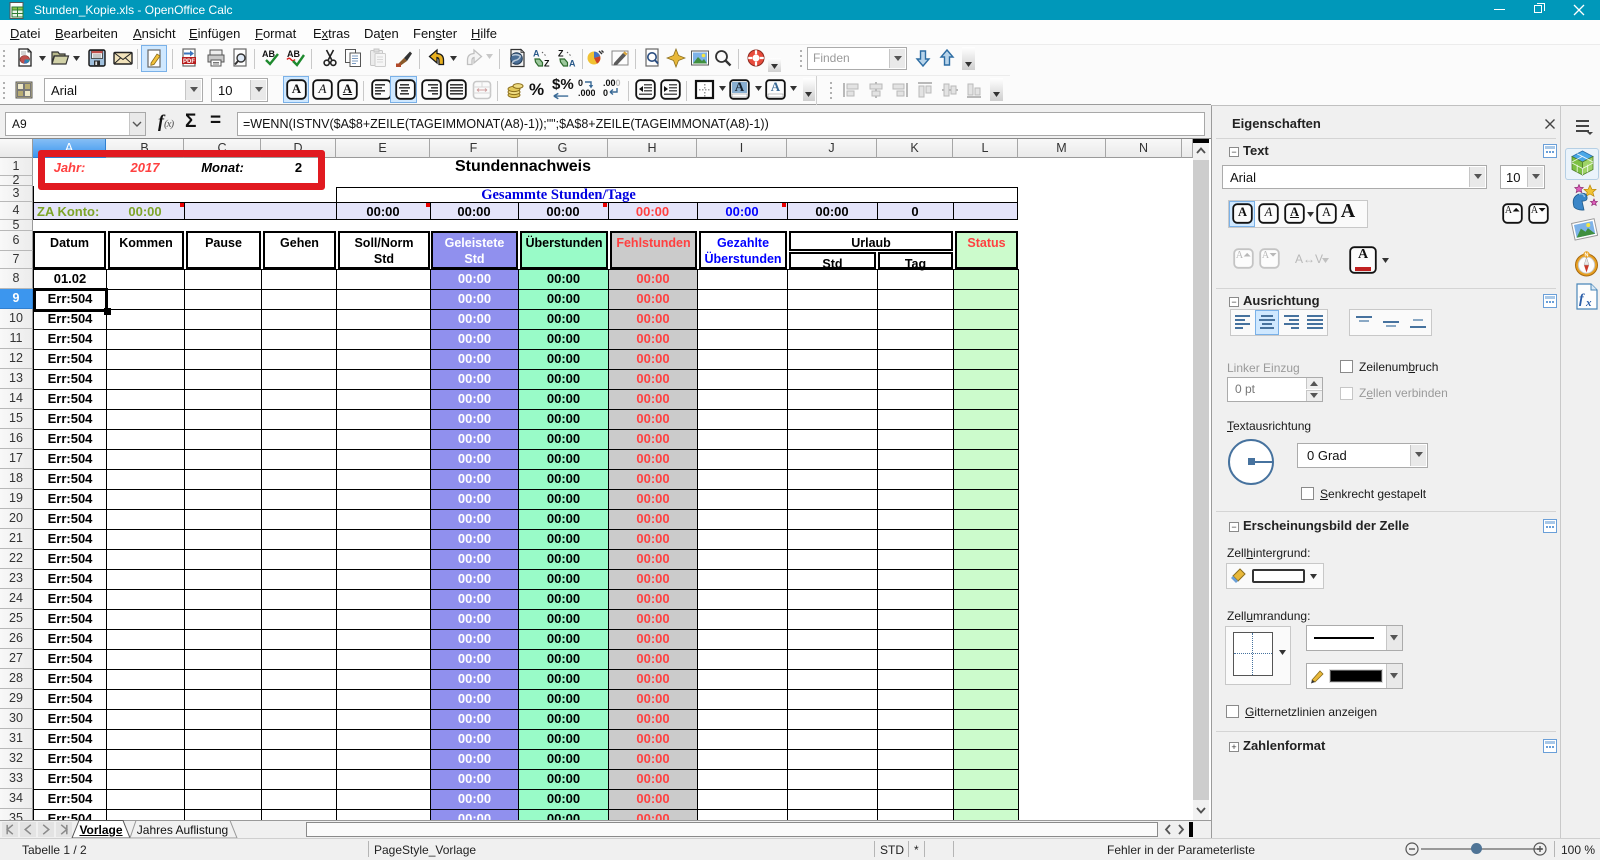 The height and width of the screenshot is (860, 1600). Describe the element at coordinates (609, 83) in the screenshot. I see `svg-text: .00` at that location.